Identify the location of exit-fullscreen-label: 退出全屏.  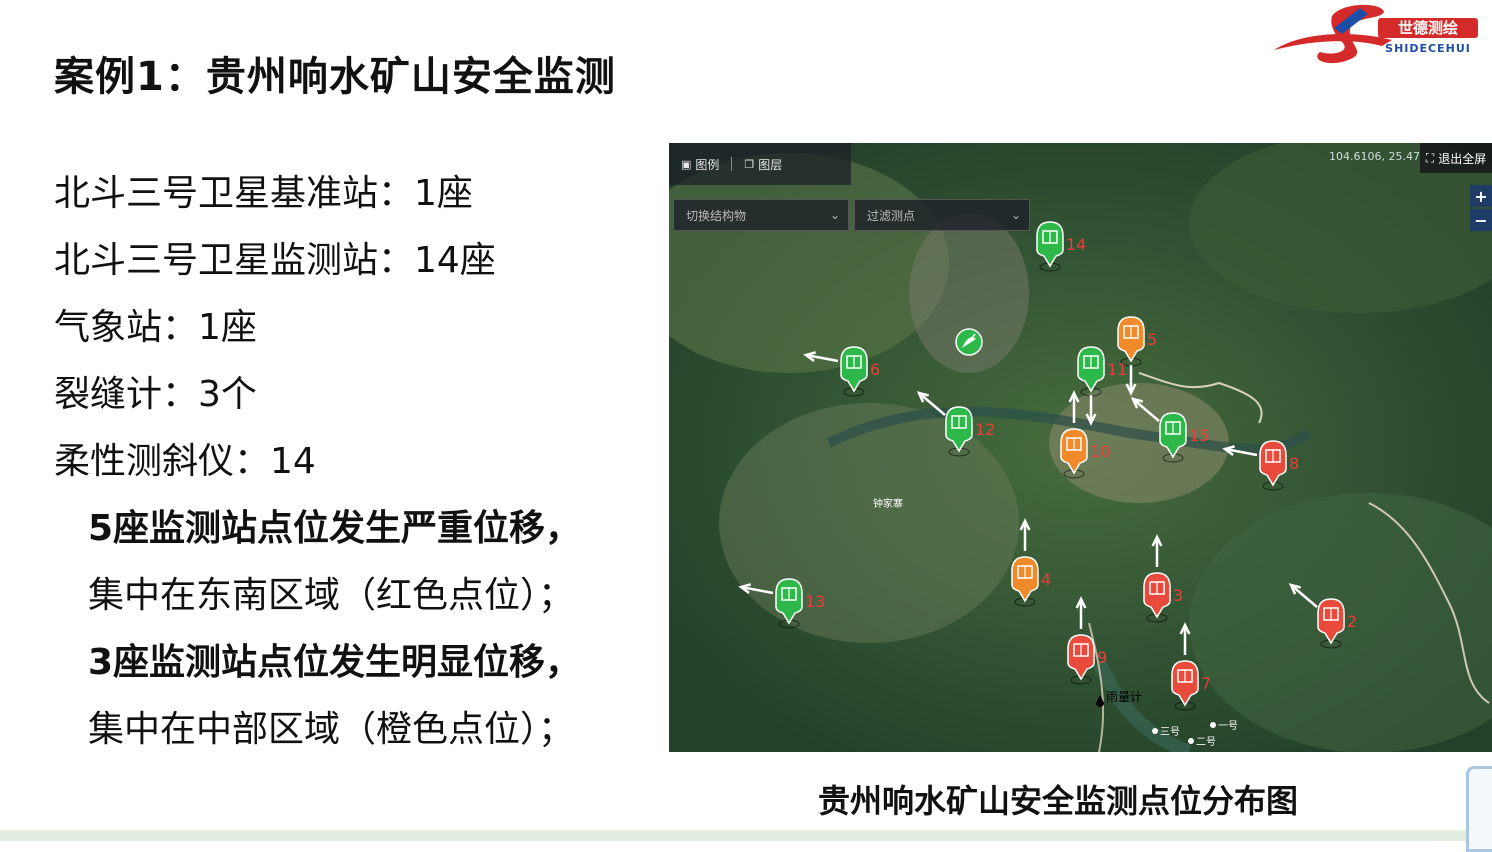
(1462, 158).